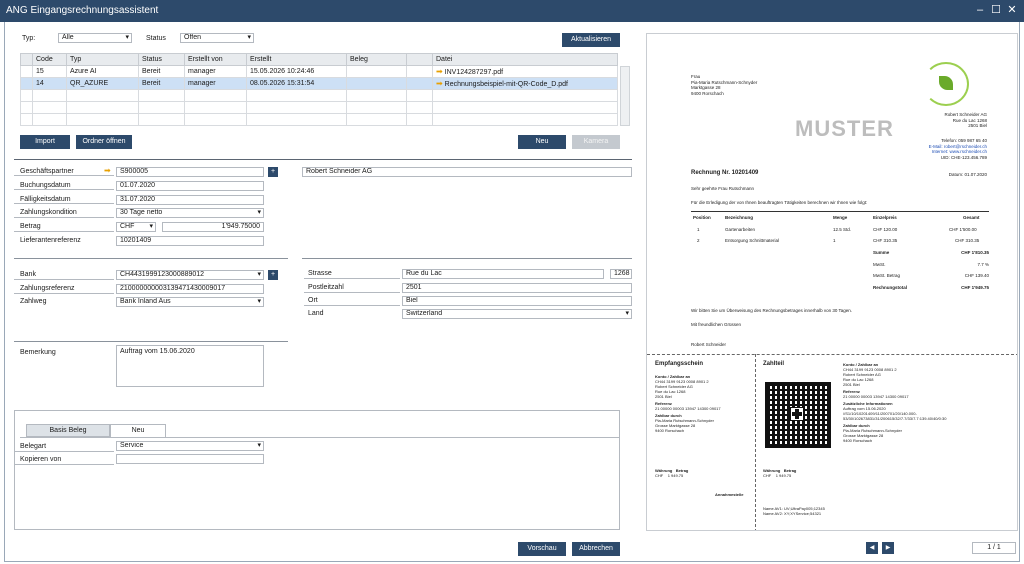 This screenshot has height=564, width=1024. Describe the element at coordinates (107, 170) in the screenshot. I see `partner-link-arrow-icon: ➡` at that location.